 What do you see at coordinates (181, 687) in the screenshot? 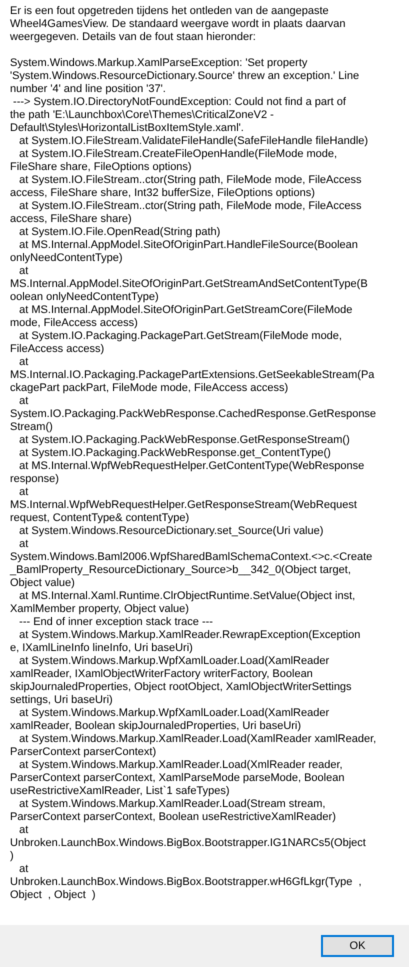
I see `error-detail-line: skipJournaledProperties, Object rootObject, XamlObjectWriterSettings` at bounding box center [181, 687].